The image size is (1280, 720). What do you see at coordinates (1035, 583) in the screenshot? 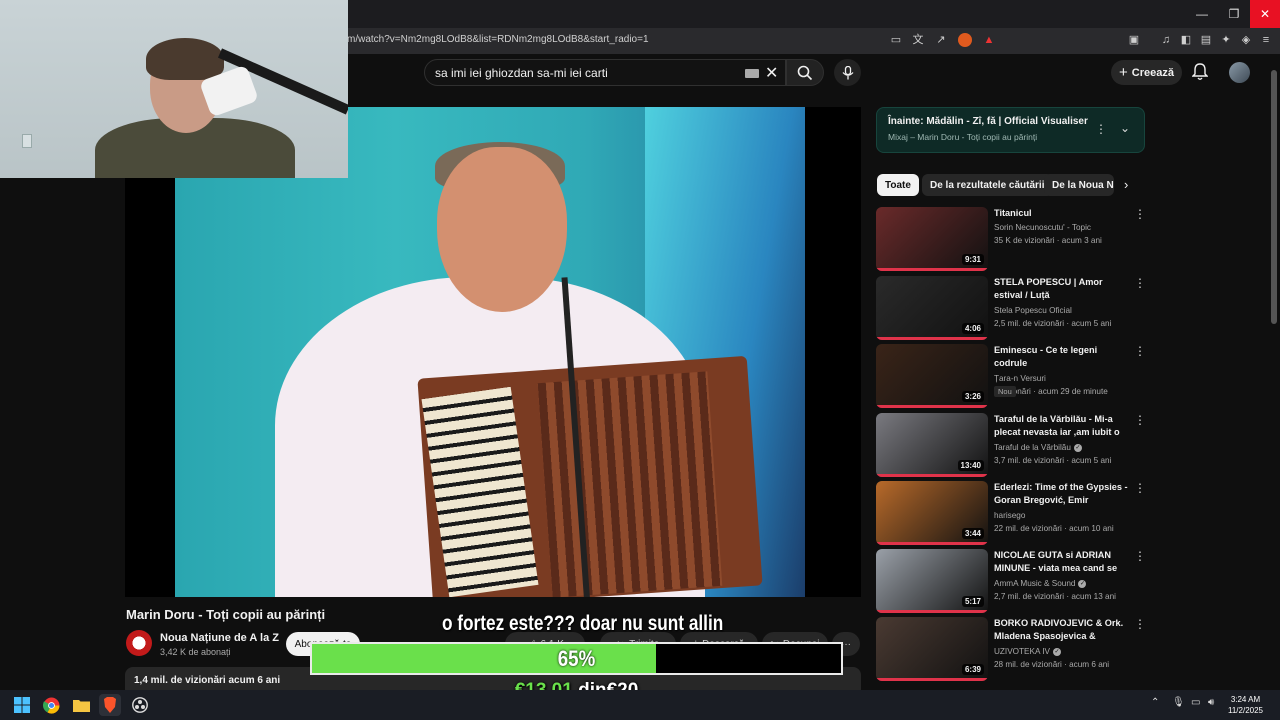
I see `channel-name: AmmA Music & Sound` at bounding box center [1035, 583].